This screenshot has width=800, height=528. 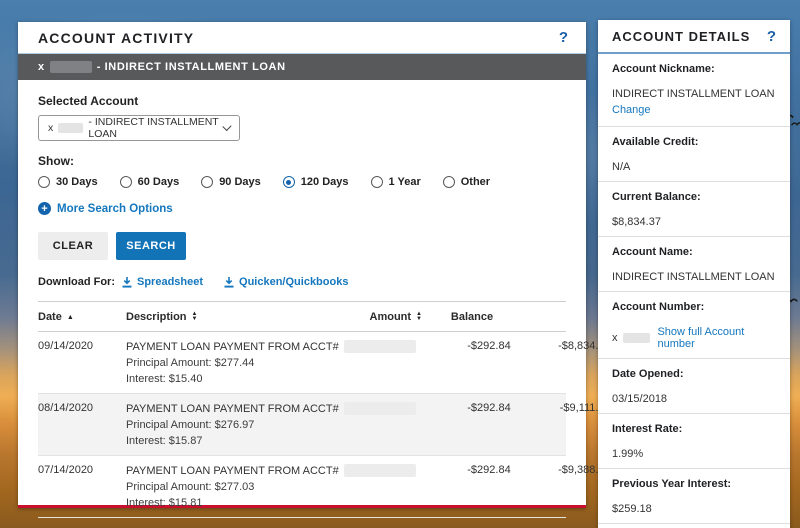 What do you see at coordinates (149, 182) in the screenshot?
I see `radio-60-days: 60 Days` at bounding box center [149, 182].